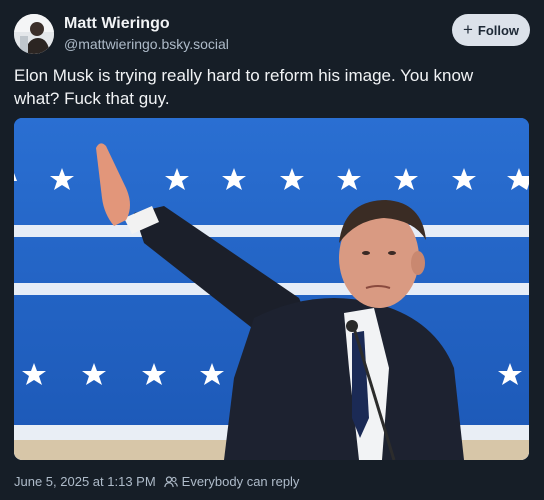 This screenshot has height=500, width=544. What do you see at coordinates (240, 481) in the screenshot?
I see `reply-settings-label: Everybody can reply` at bounding box center [240, 481].